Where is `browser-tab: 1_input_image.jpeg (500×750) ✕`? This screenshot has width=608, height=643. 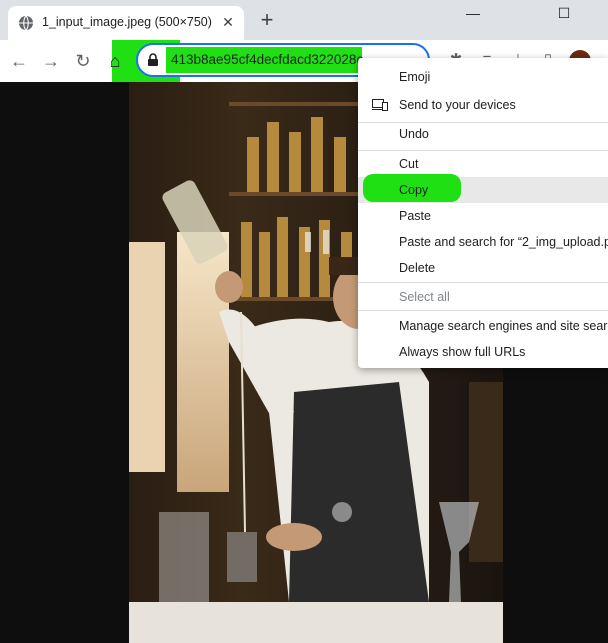
browser-tab: 1_input_image.jpeg (500×750) ✕ is located at coordinates (126, 23).